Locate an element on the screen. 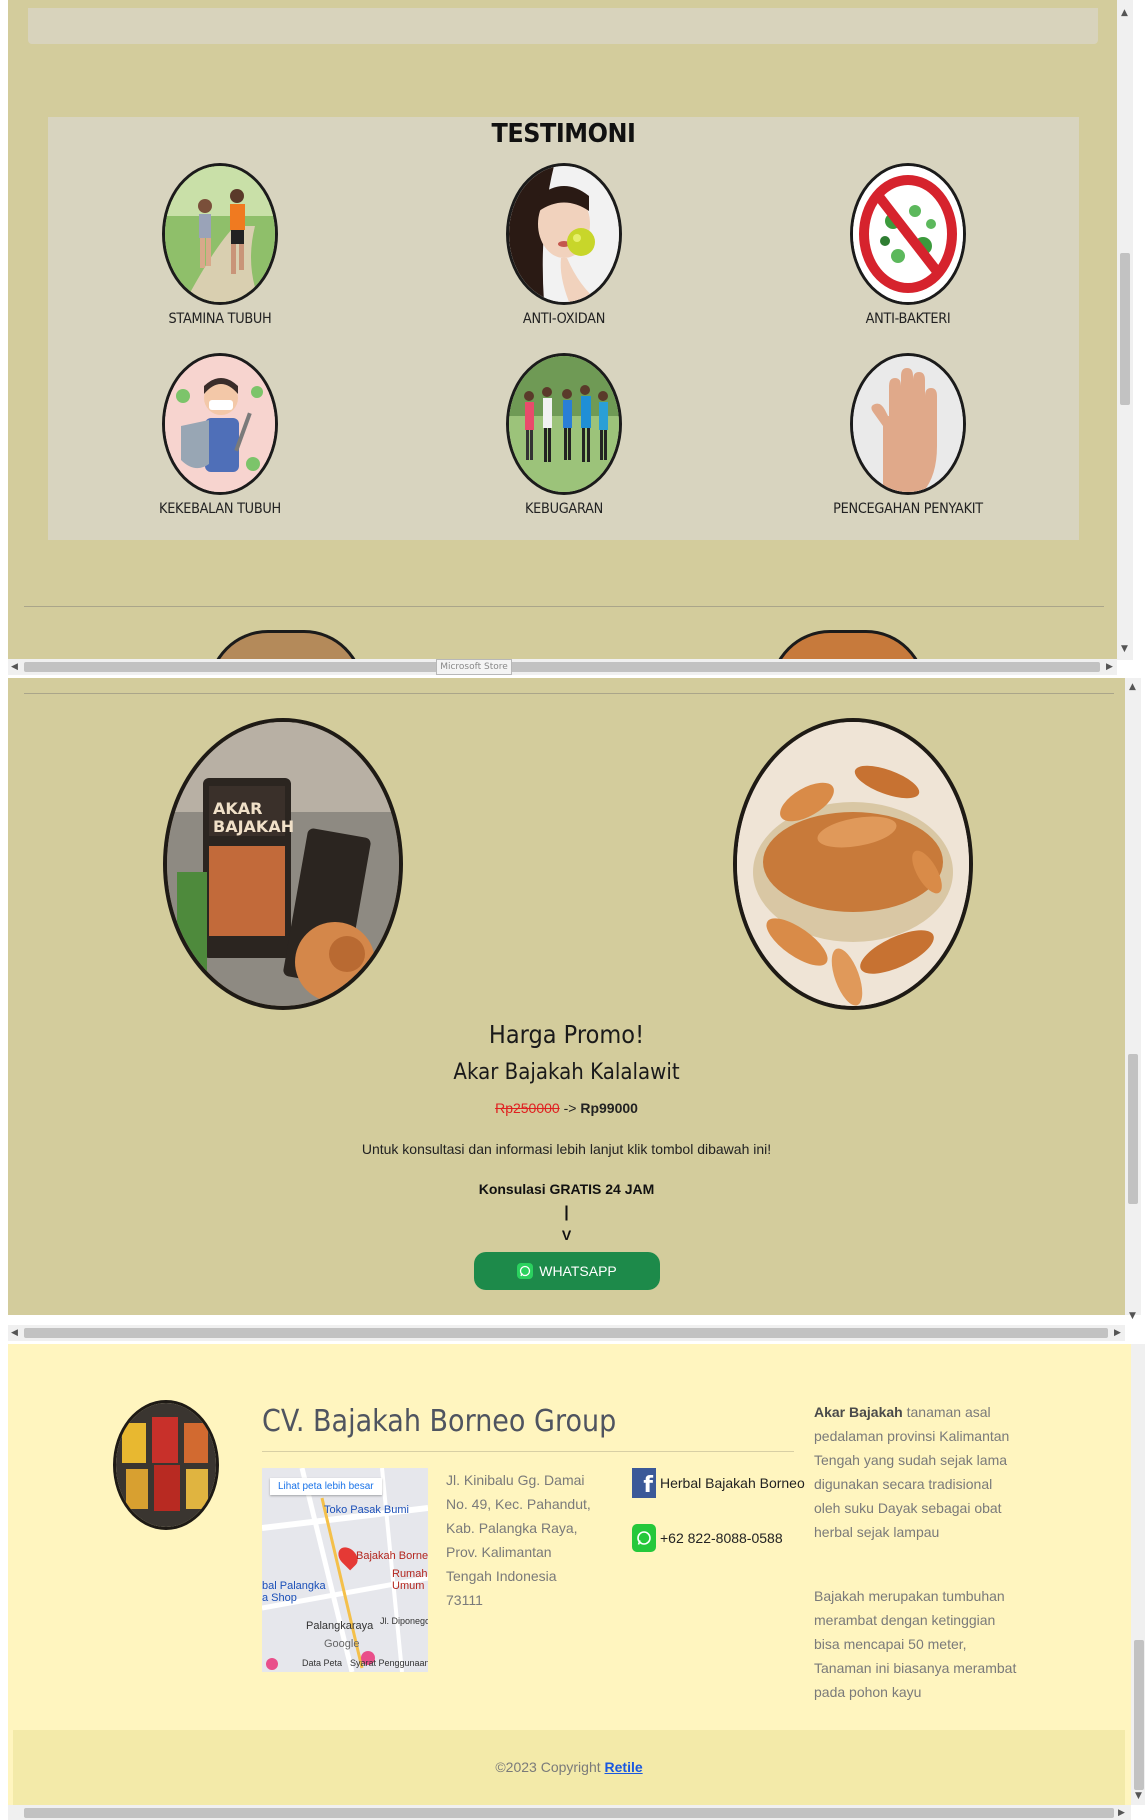  map-label: bal Palangka is located at coordinates (294, 1586).